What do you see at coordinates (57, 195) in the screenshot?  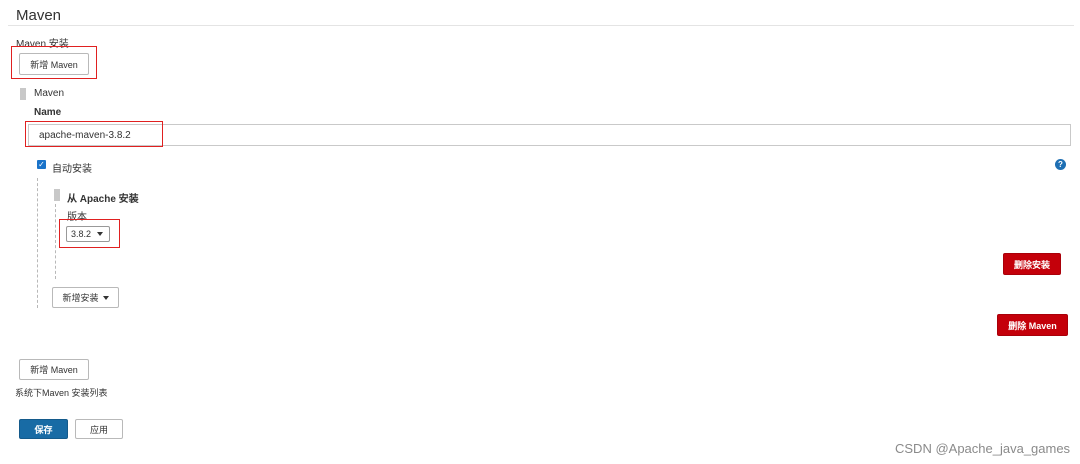 I see `installer-drag-handle-icon` at bounding box center [57, 195].